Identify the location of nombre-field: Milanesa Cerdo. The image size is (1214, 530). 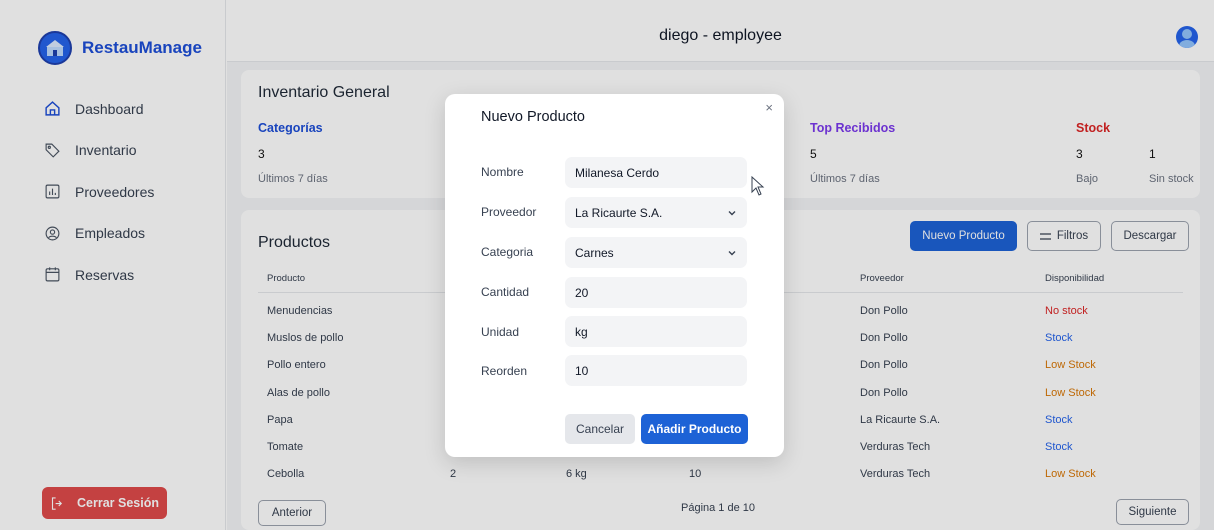
(656, 172).